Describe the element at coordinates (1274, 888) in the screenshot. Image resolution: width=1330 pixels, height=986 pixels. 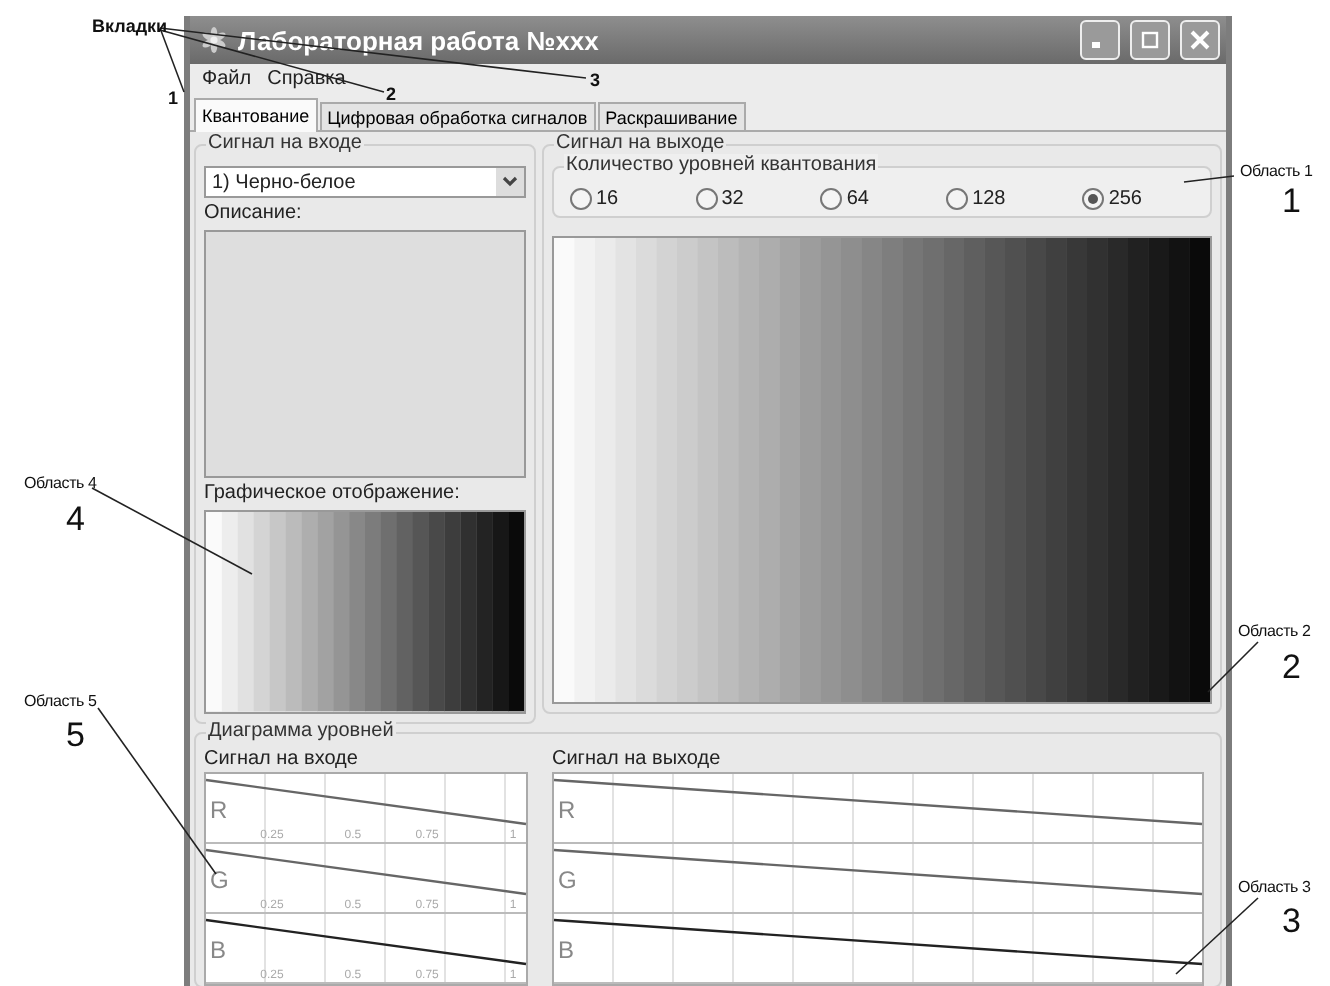
I see `callout-label: Область 3` at that location.